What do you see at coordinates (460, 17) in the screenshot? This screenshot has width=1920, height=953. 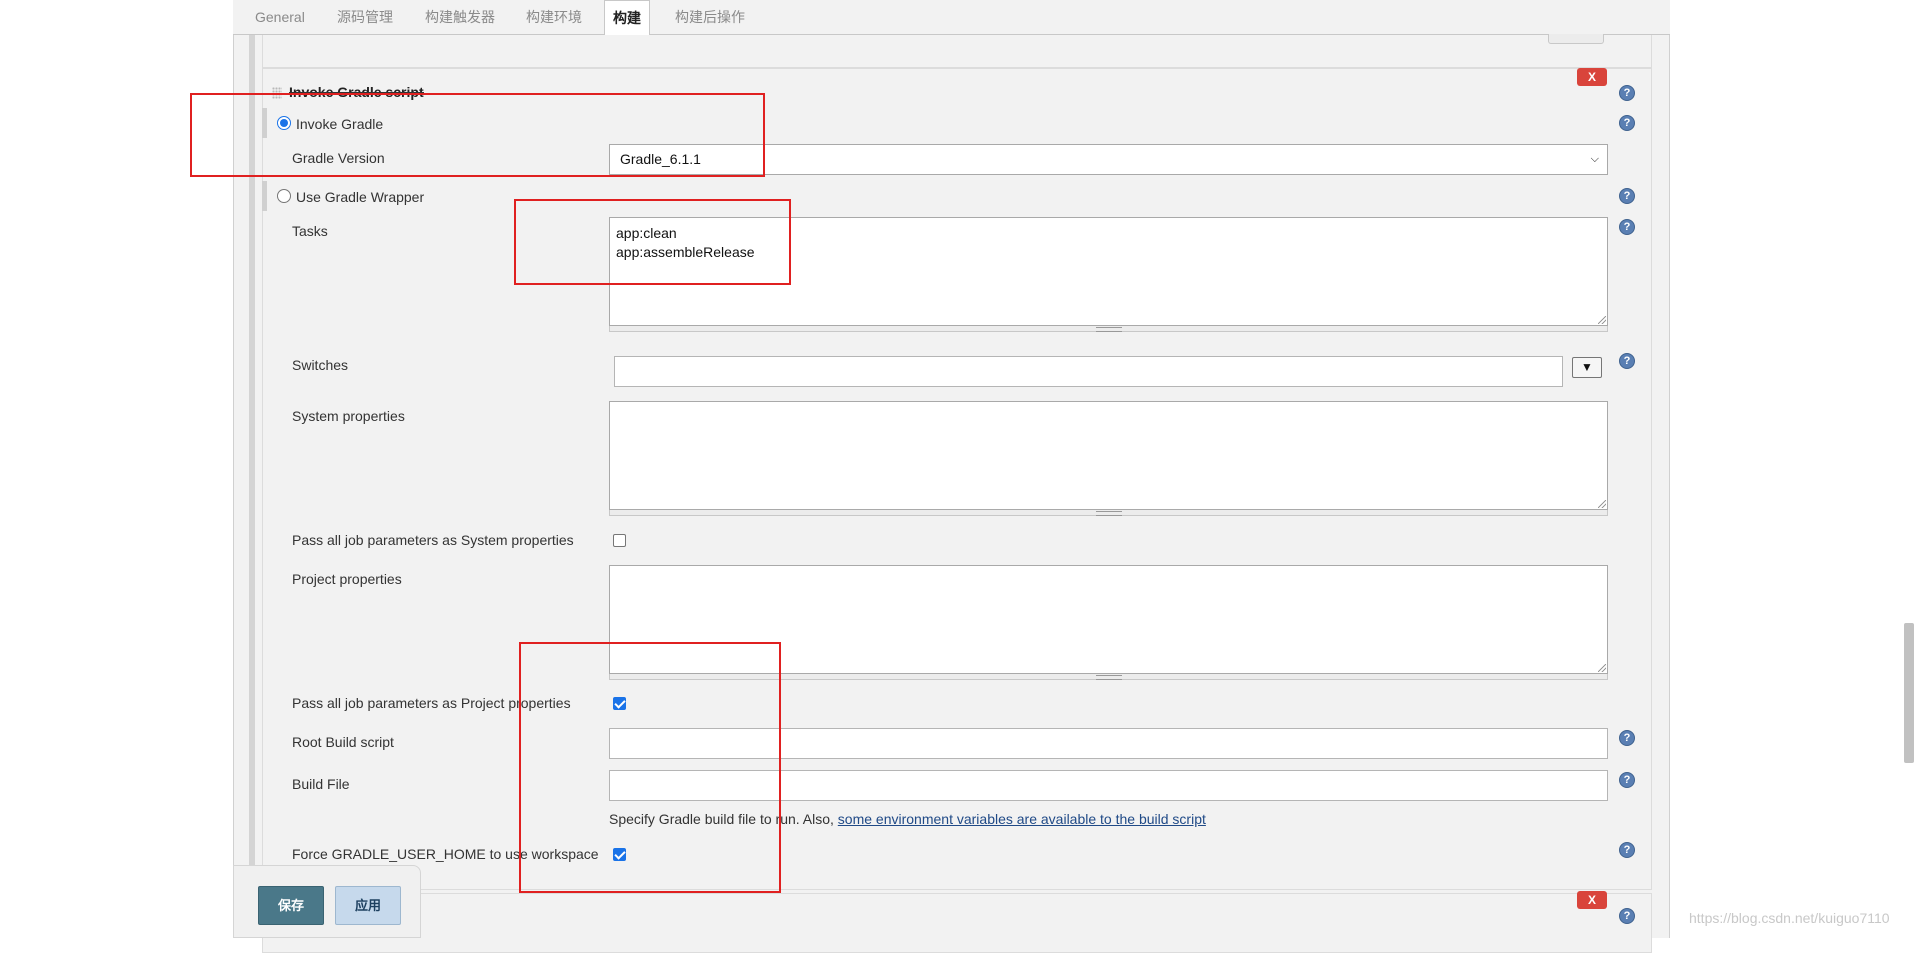 I see `tab-build-triggers: 构建触发器` at bounding box center [460, 17].